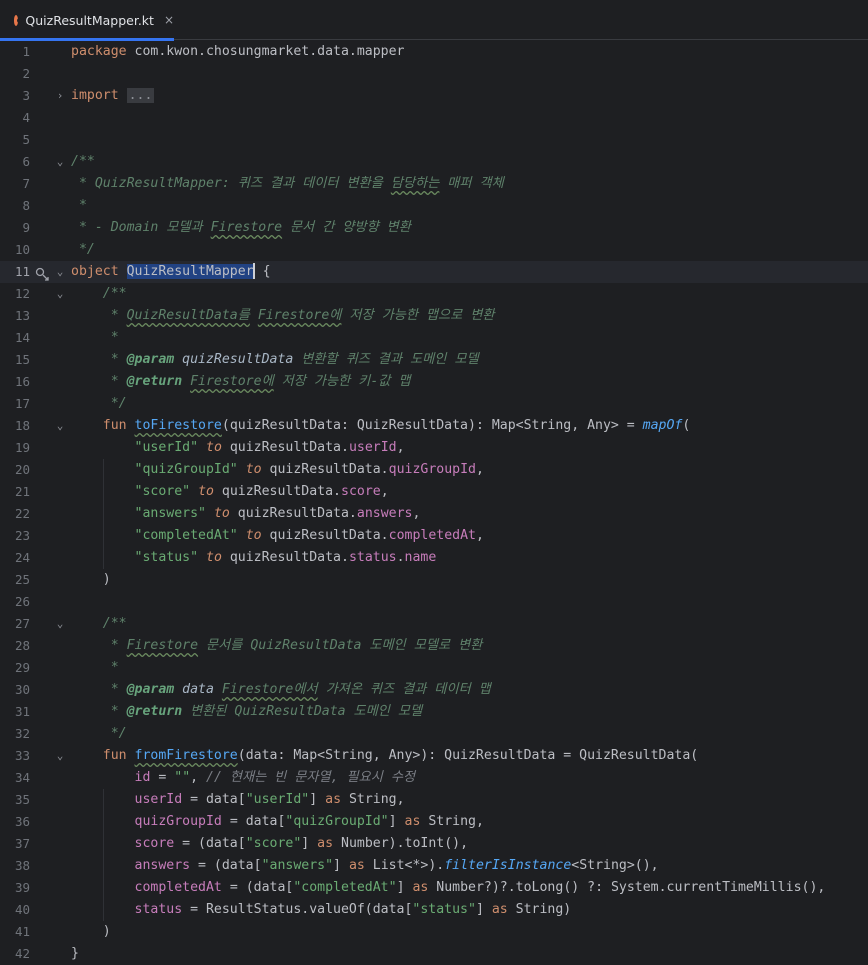 The height and width of the screenshot is (965, 868). What do you see at coordinates (22, 513) in the screenshot?
I see `line-number: 22` at bounding box center [22, 513].